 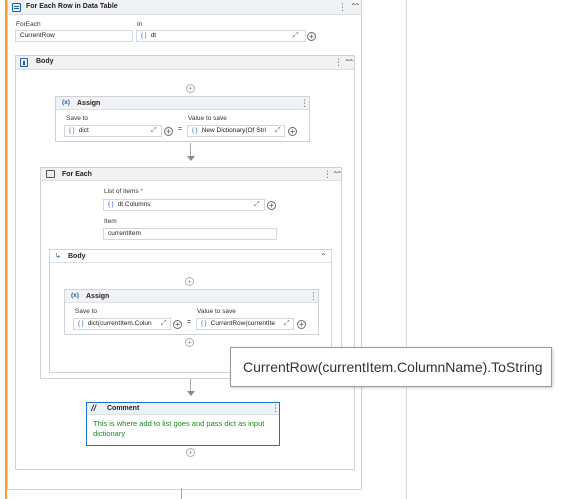 I want to click on for-each-collapse-icon: ⌃⌃, so click(x=337, y=175).